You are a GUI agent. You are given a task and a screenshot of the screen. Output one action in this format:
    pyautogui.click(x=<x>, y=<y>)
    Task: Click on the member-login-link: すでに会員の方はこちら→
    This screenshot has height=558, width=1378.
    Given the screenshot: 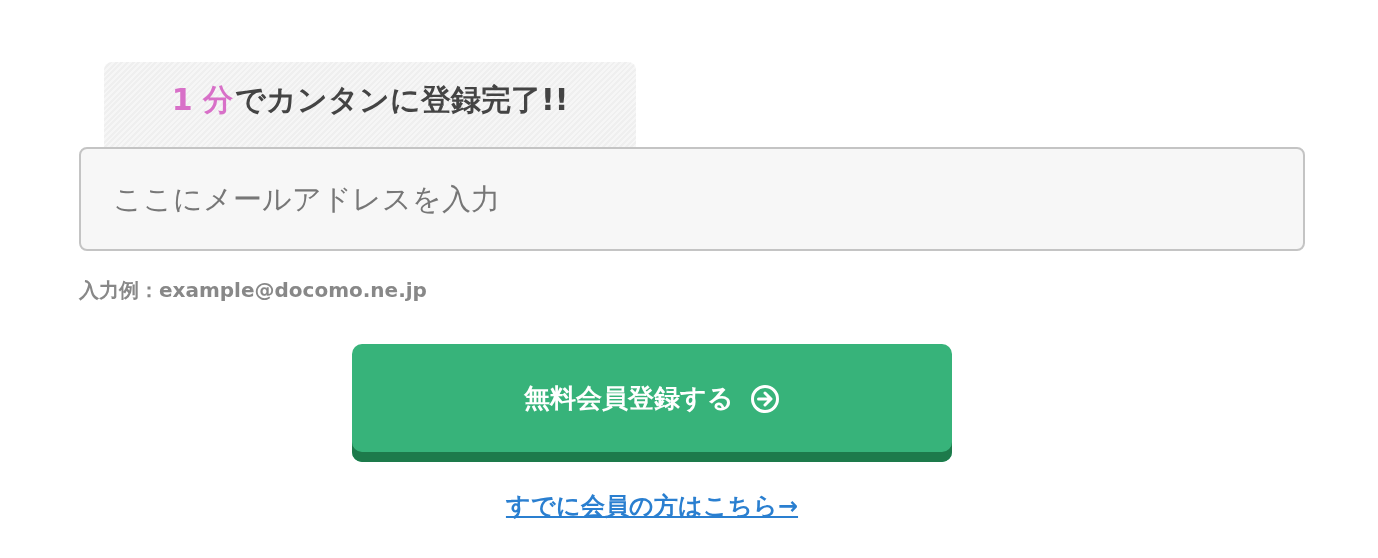 What is the action you would take?
    pyautogui.click(x=652, y=506)
    